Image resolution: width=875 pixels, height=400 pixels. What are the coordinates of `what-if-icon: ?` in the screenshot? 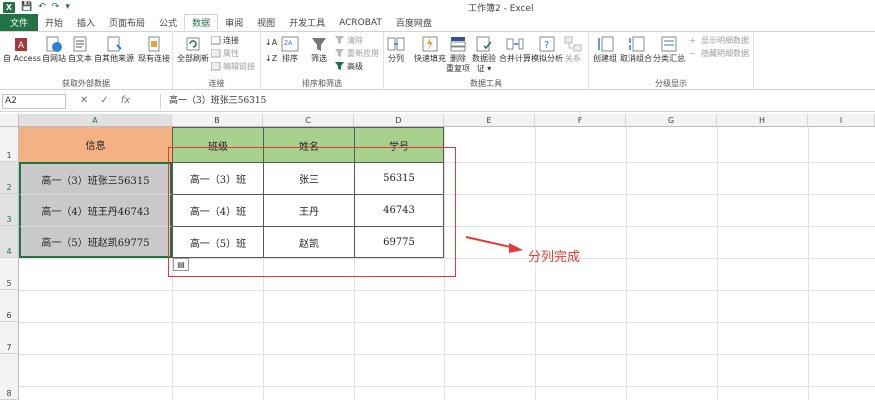 It's located at (547, 44).